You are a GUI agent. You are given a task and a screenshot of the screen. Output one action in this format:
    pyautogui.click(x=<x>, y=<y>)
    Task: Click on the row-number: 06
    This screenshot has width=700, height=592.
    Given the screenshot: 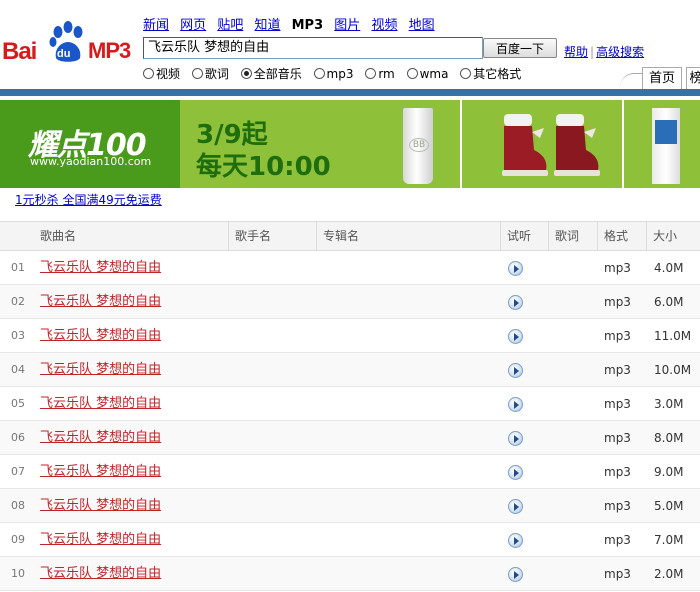 What is the action you would take?
    pyautogui.click(x=18, y=437)
    